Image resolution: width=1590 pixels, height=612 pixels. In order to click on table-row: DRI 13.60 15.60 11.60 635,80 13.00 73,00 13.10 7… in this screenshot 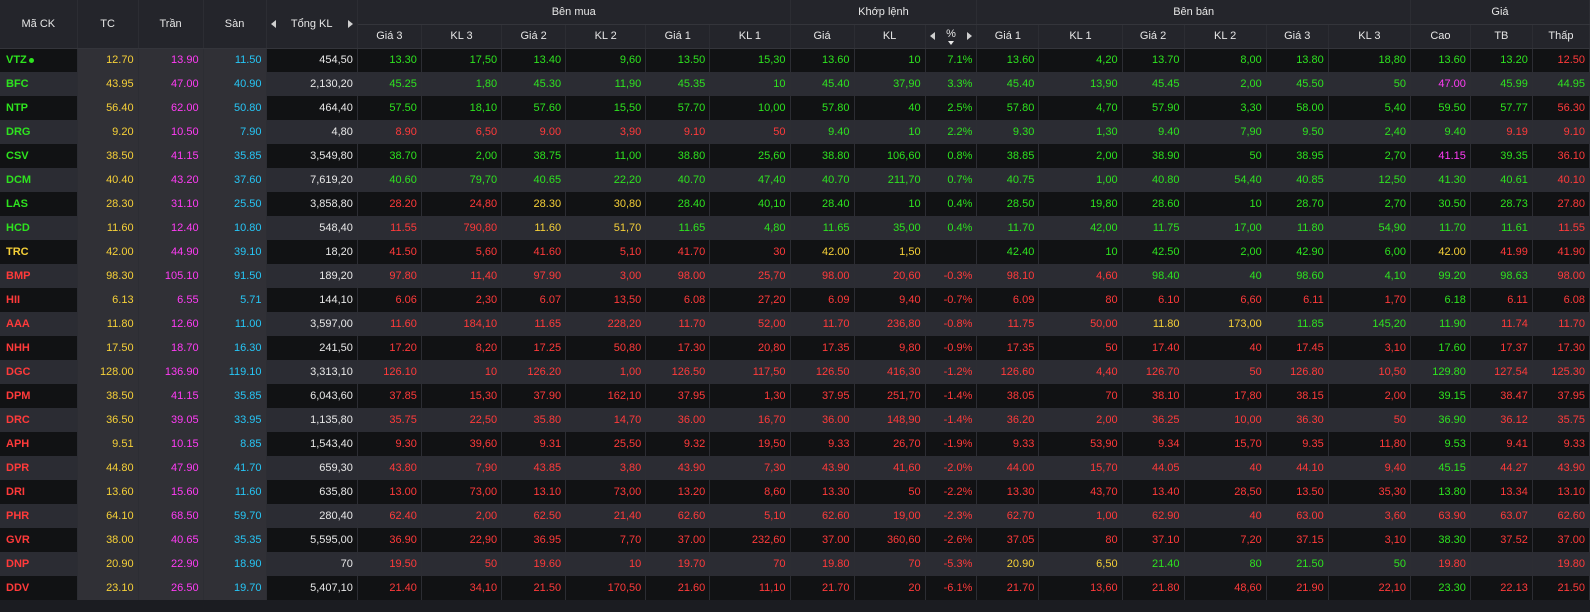, I will do `click(795, 492)`.